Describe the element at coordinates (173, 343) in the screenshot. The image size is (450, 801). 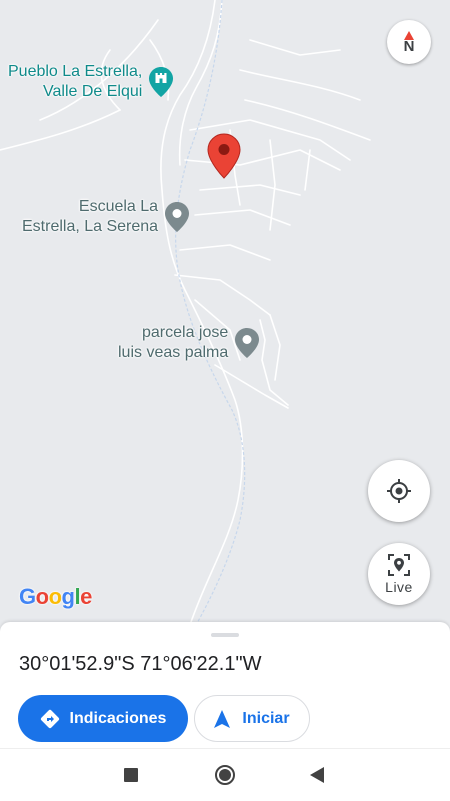
I see `place-label: parcela jose luis veas palma` at that location.